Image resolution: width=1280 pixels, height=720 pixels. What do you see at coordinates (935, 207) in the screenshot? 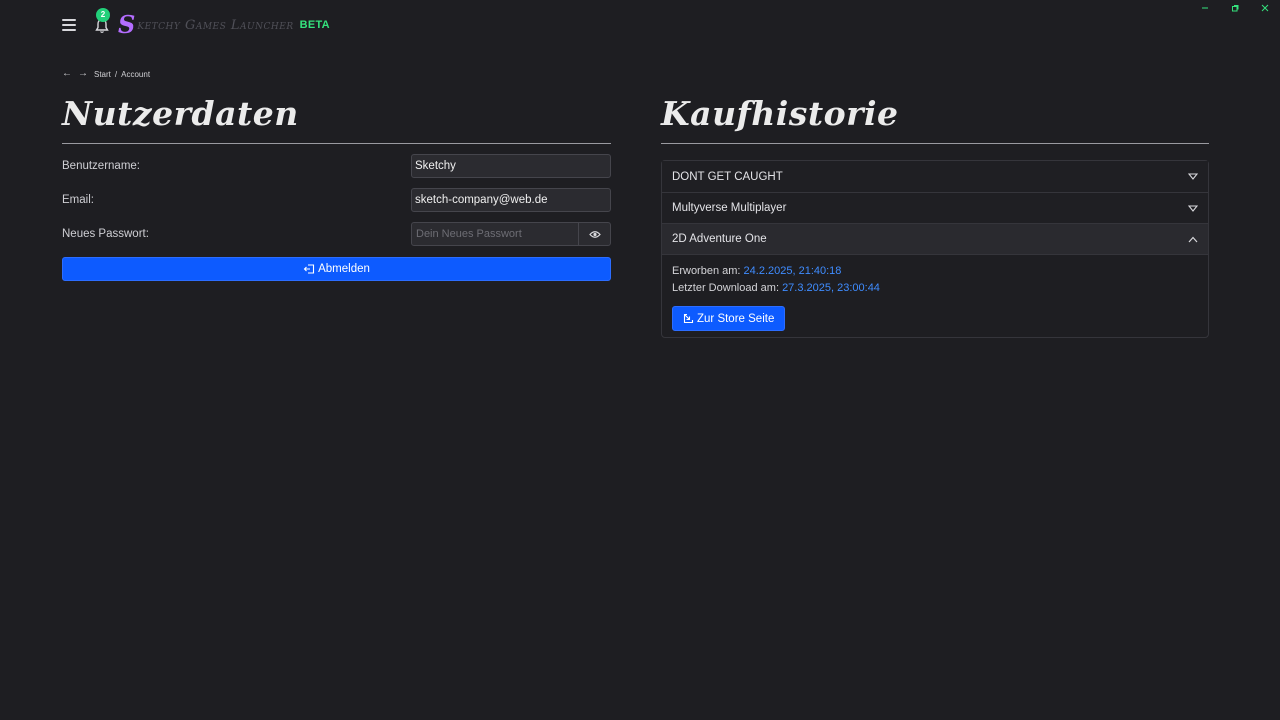
I see `purchase-item-multyverse-multiplayer: Multyverse Multiplayer` at bounding box center [935, 207].